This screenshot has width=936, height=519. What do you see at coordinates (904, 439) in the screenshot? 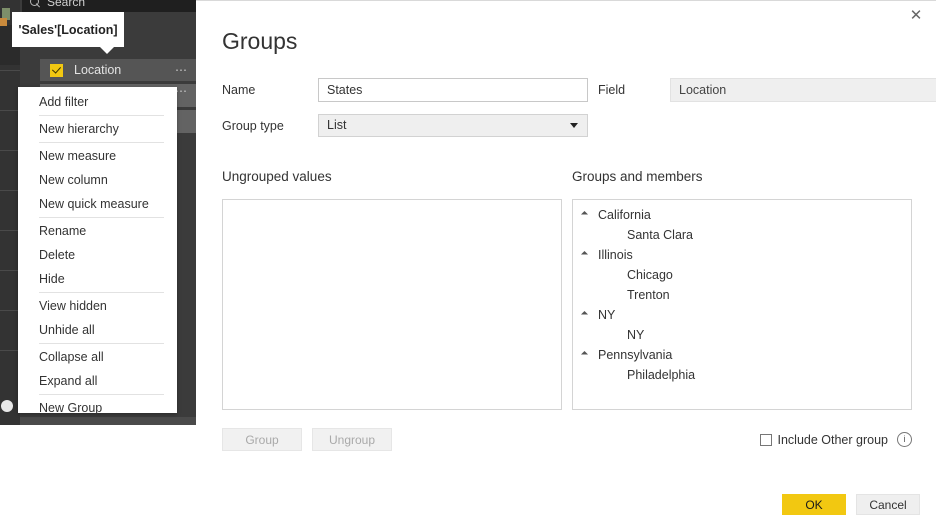
I see `info-icon: i` at bounding box center [904, 439].